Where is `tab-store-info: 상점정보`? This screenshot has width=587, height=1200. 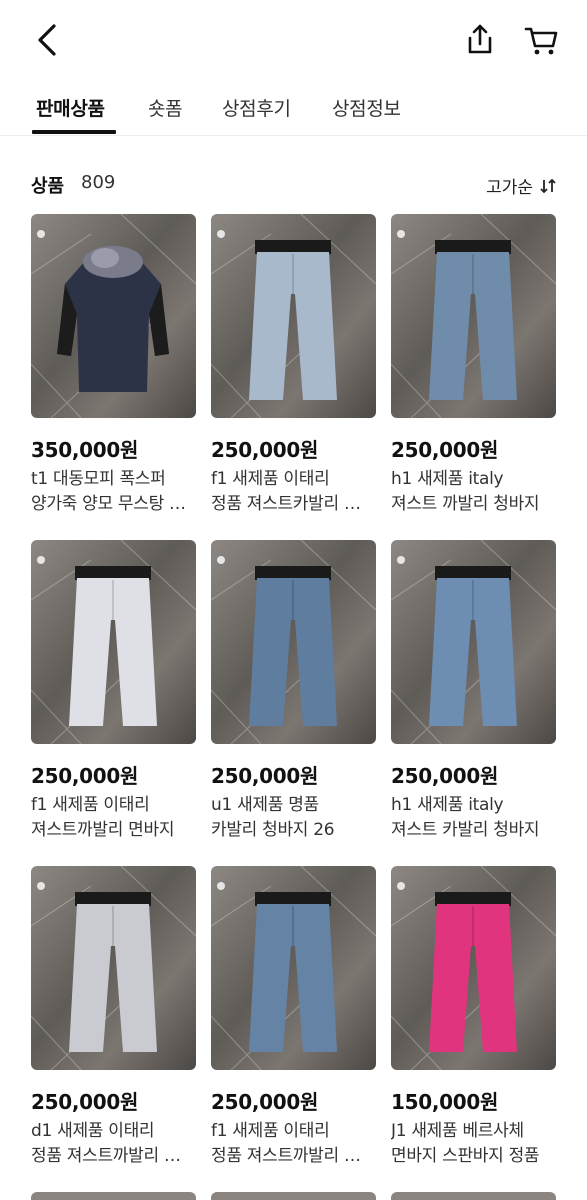
tab-store-info: 상점정보 is located at coordinates (366, 107).